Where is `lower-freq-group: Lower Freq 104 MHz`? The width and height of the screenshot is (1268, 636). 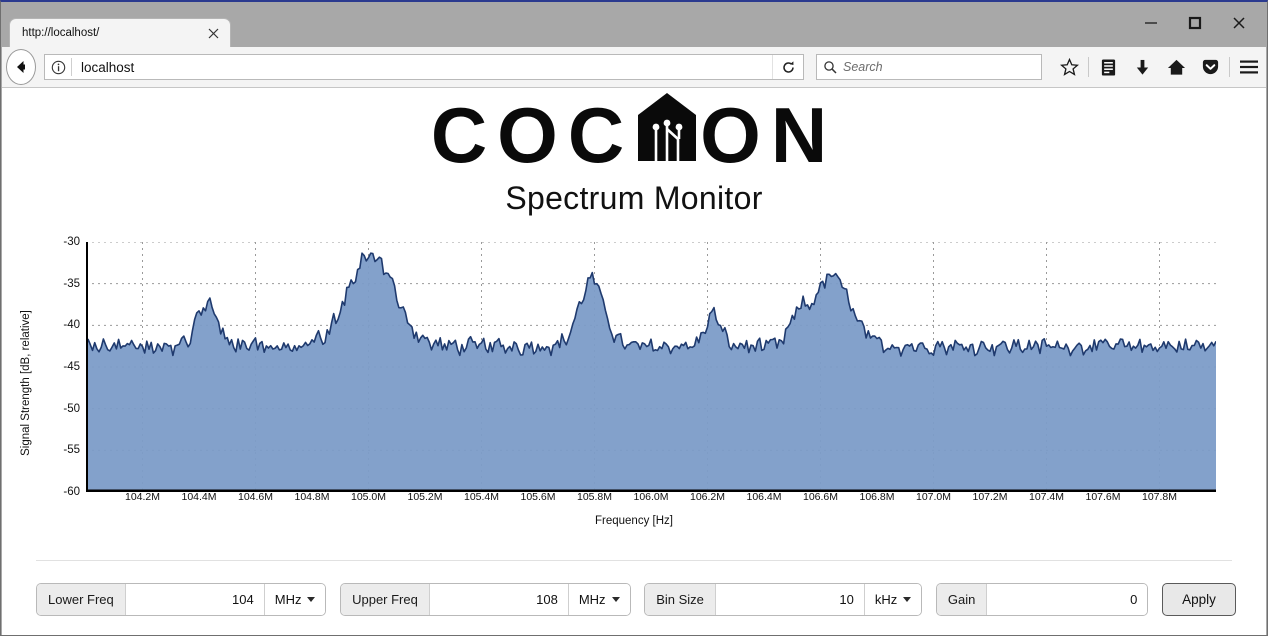 lower-freq-group: Lower Freq 104 MHz is located at coordinates (181, 599).